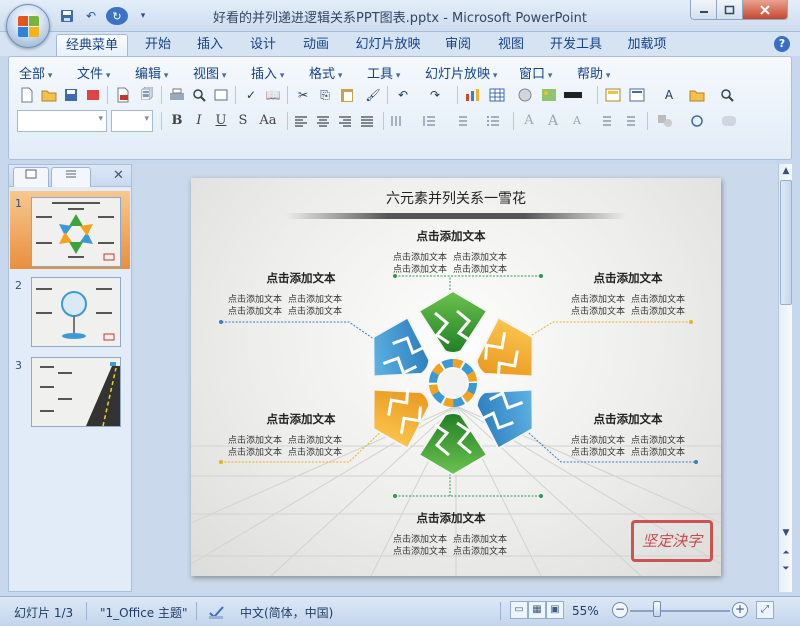 This screenshot has height=626, width=800. Describe the element at coordinates (786, 569) in the screenshot. I see `next-slide-icon: ⏷` at that location.